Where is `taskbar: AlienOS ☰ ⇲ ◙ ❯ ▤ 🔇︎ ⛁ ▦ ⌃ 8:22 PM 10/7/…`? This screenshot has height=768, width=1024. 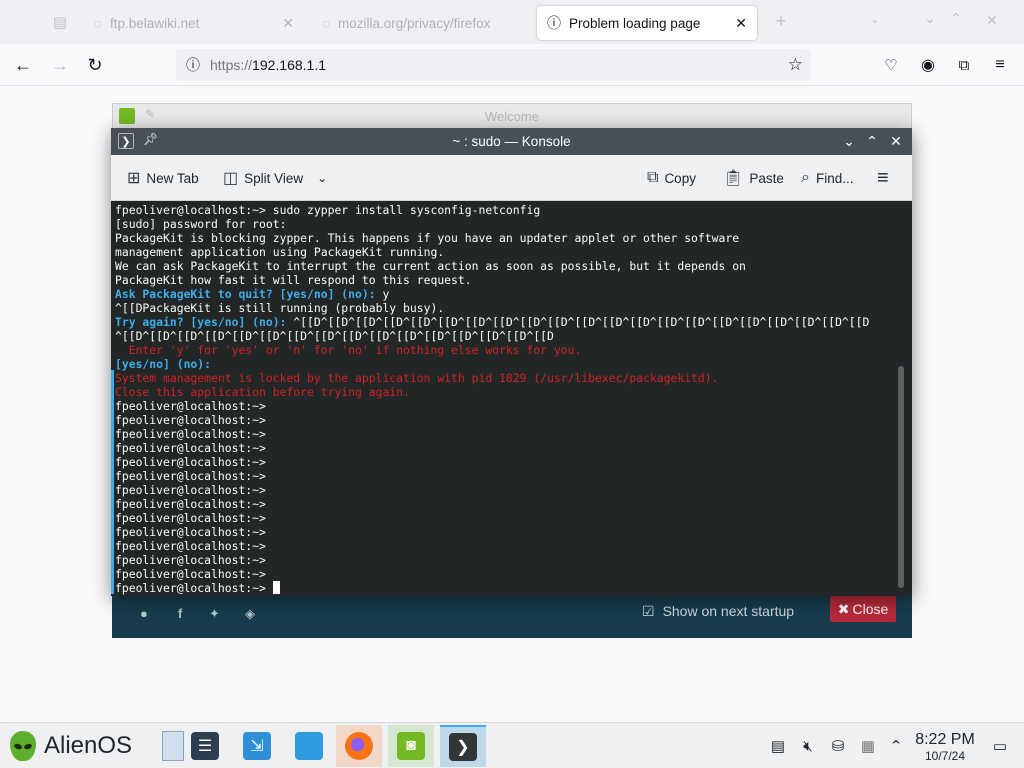
taskbar: AlienOS ☰ ⇲ ◙ ❯ ▤ 🔇︎ ⛁ ▦ ⌃ 8:22 PM 10/7/… is located at coordinates (512, 745).